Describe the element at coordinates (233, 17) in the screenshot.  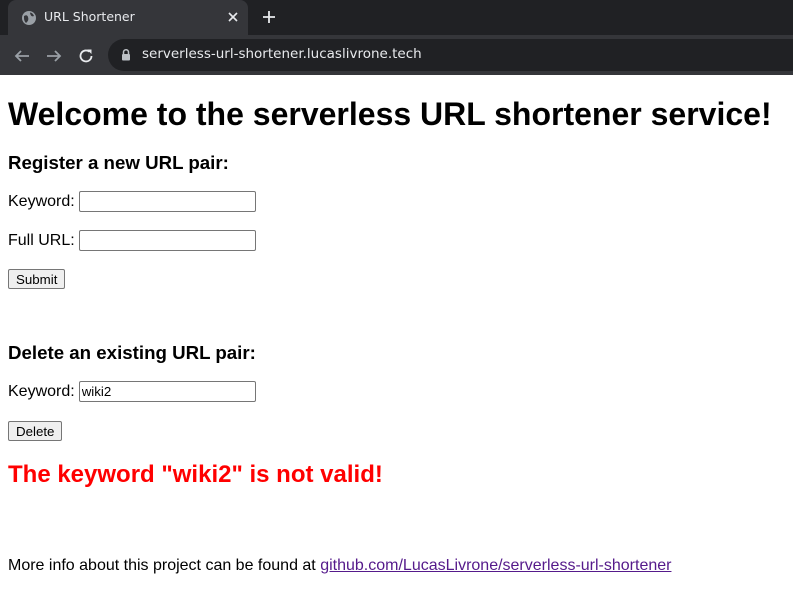
I see `close-icon` at that location.